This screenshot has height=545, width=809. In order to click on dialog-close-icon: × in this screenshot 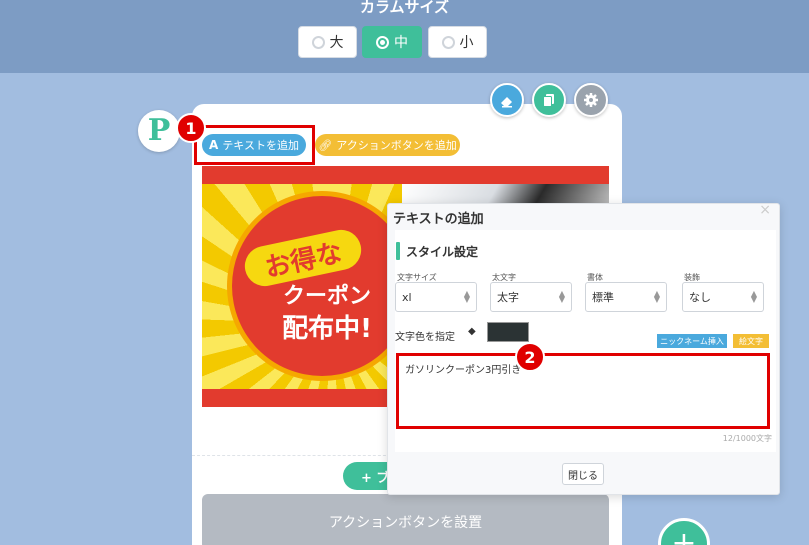, I will do `click(765, 210)`.